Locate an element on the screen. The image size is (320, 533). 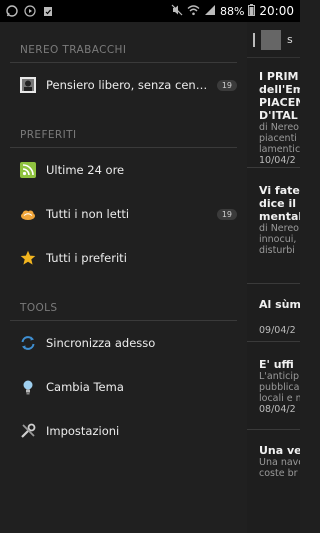
signal-icon is located at coordinates (210, 11).